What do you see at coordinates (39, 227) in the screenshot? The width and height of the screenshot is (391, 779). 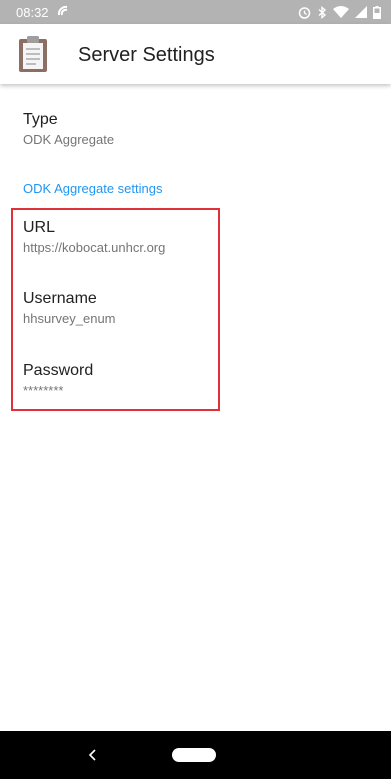 I see `pref-url-title: URL` at bounding box center [39, 227].